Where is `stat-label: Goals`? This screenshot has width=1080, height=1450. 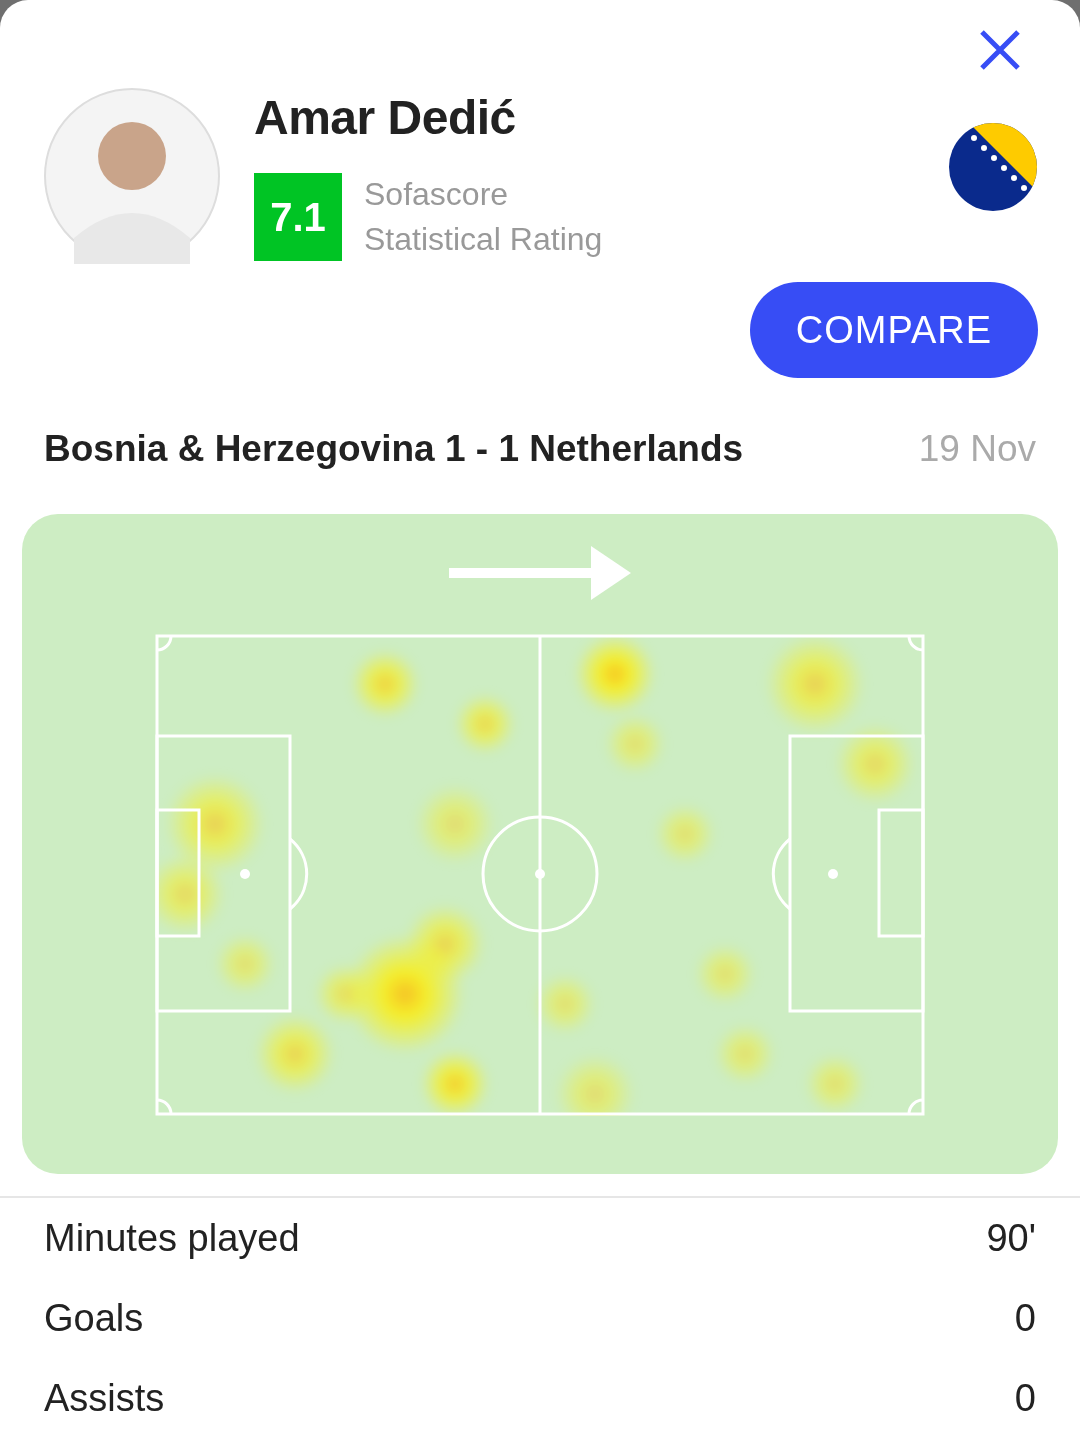 stat-label: Goals is located at coordinates (94, 1318).